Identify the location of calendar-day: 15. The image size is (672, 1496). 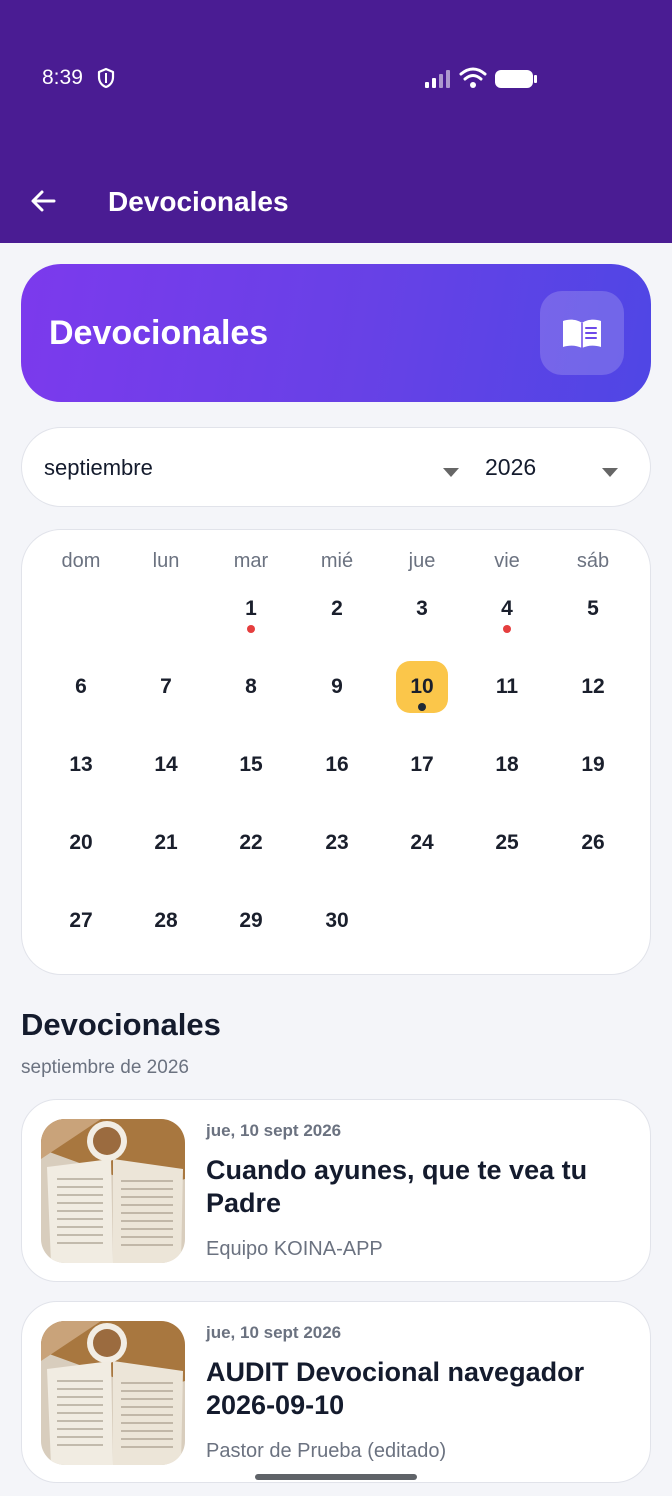
(251, 765).